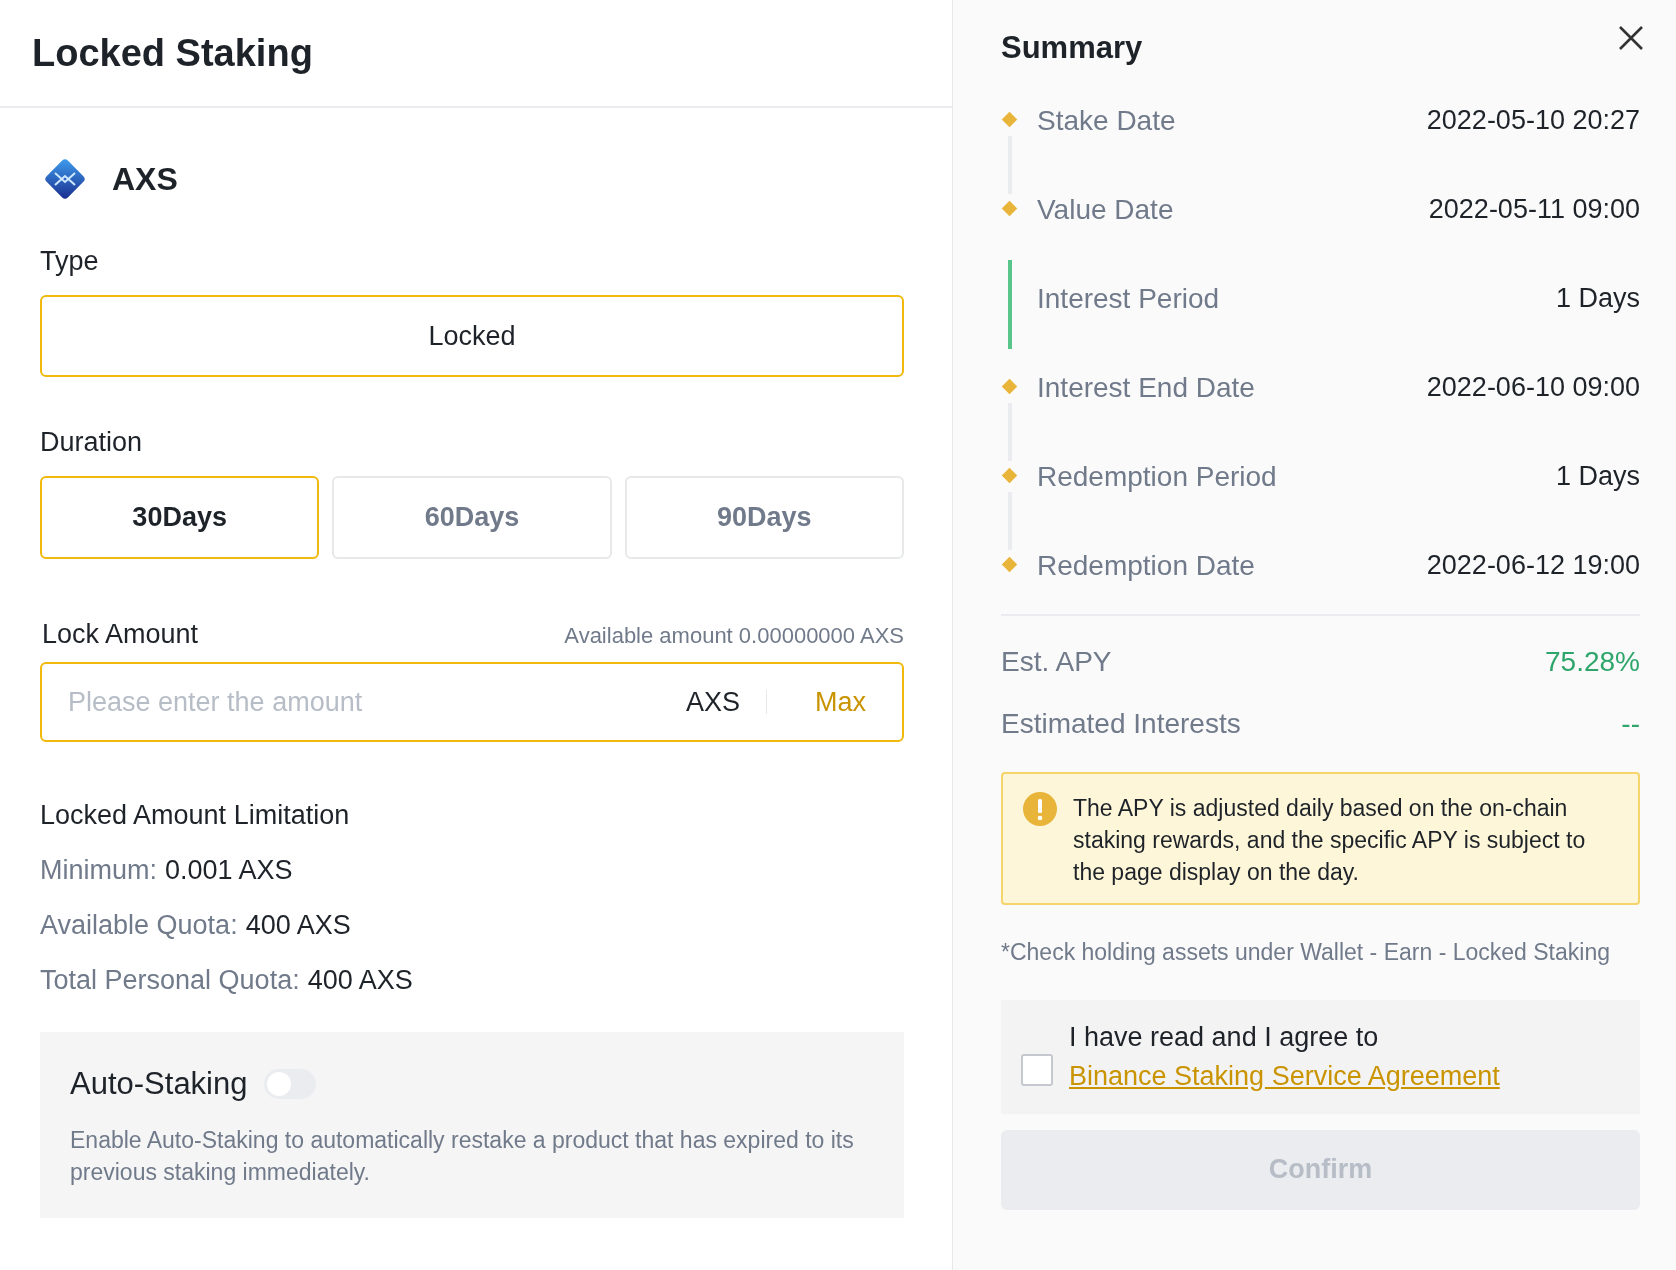  Describe the element at coordinates (472, 702) in the screenshot. I see `amount-input-field: Please enter the amount AXS Max` at that location.